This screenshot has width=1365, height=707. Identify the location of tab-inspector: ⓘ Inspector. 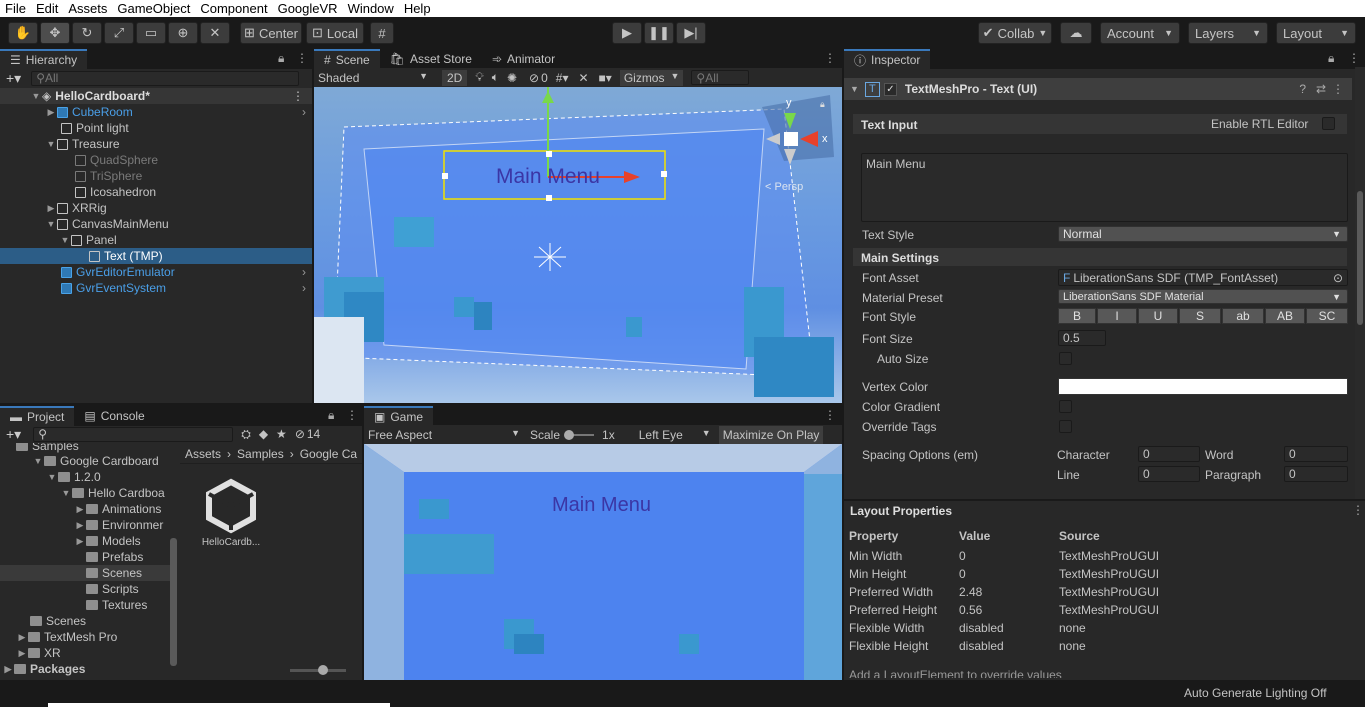
(887, 59).